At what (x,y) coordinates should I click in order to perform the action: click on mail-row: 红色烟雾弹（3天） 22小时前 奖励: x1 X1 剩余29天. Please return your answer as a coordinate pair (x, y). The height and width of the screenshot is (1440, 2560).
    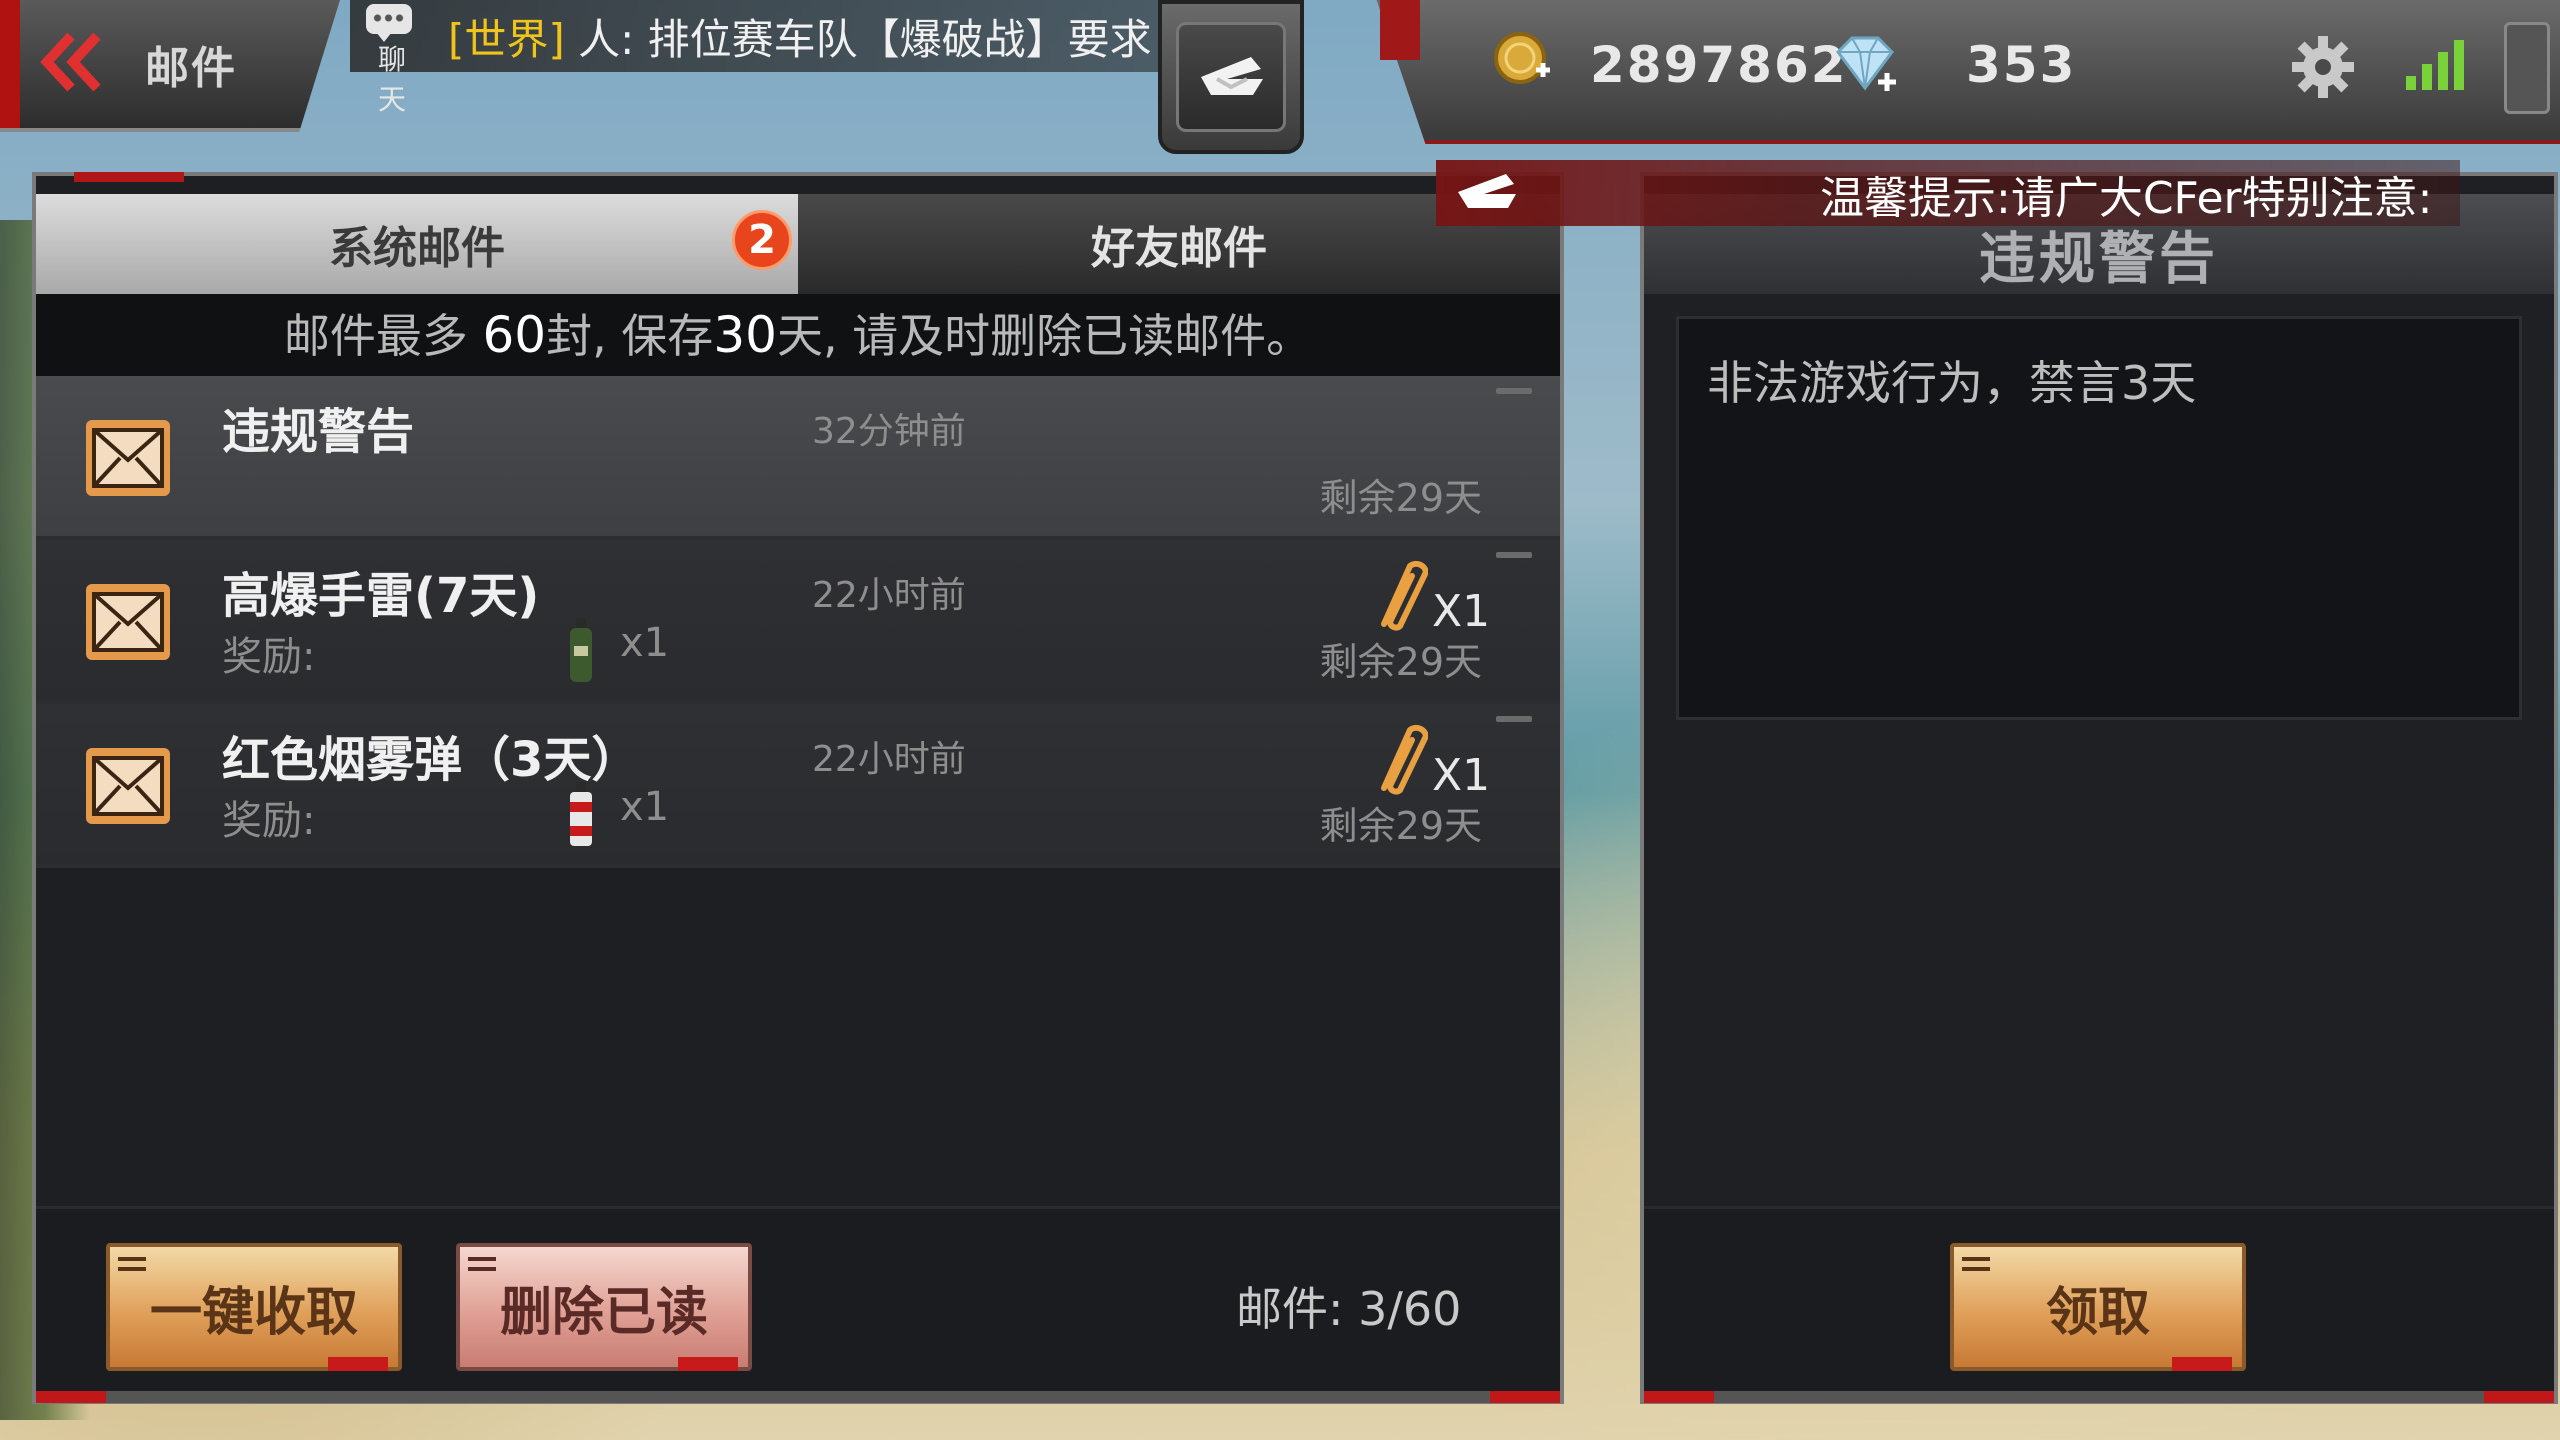
    Looking at the image, I should click on (798, 786).